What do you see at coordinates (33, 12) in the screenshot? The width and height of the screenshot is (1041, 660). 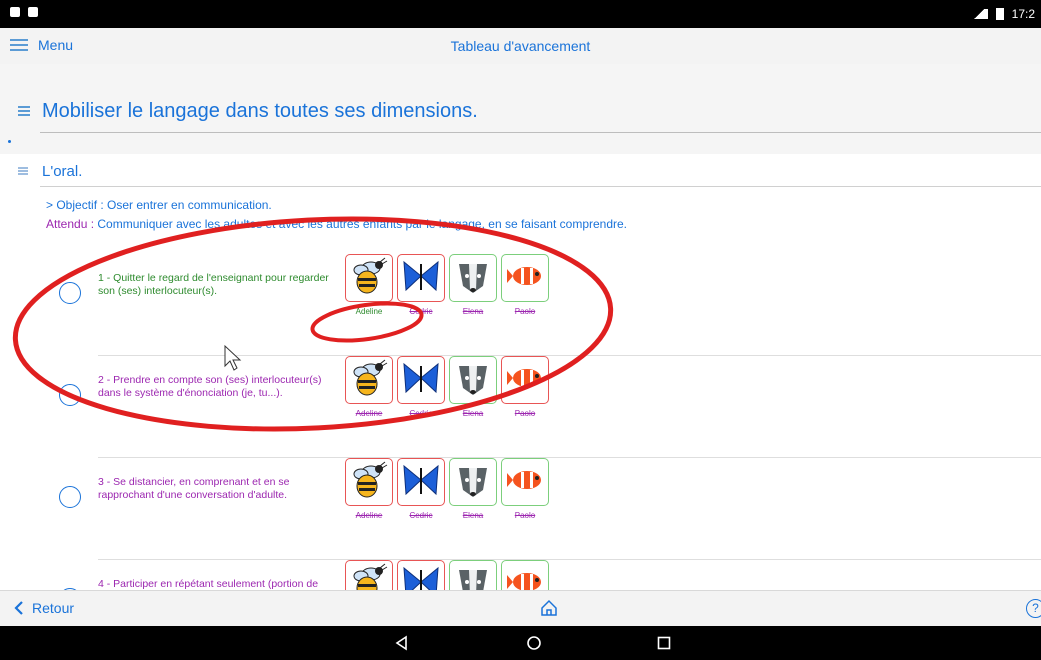 I see `android-icon` at bounding box center [33, 12].